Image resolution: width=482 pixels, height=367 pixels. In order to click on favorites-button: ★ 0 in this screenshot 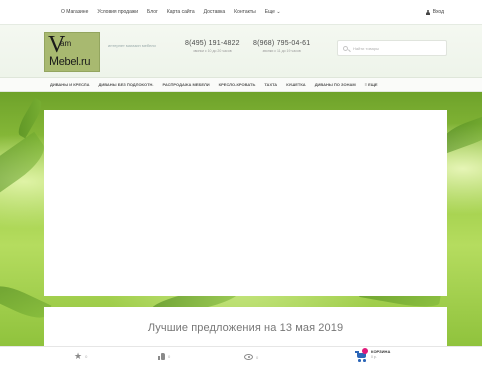, I will do `click(80, 356)`.